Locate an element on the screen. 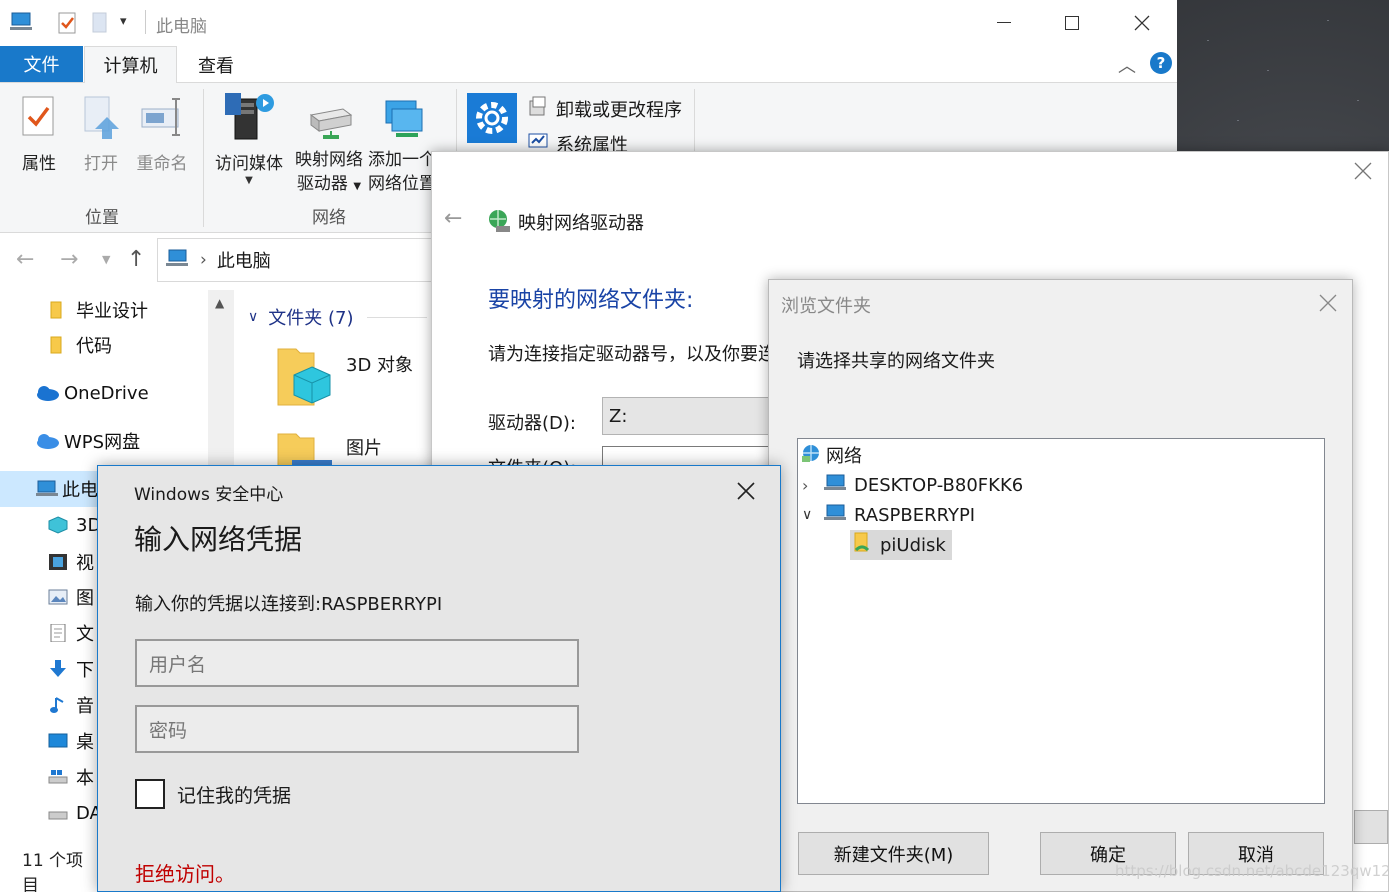 Image resolution: width=1389 pixels, height=892 pixels. group-network-label: 网络 is located at coordinates (329, 218).